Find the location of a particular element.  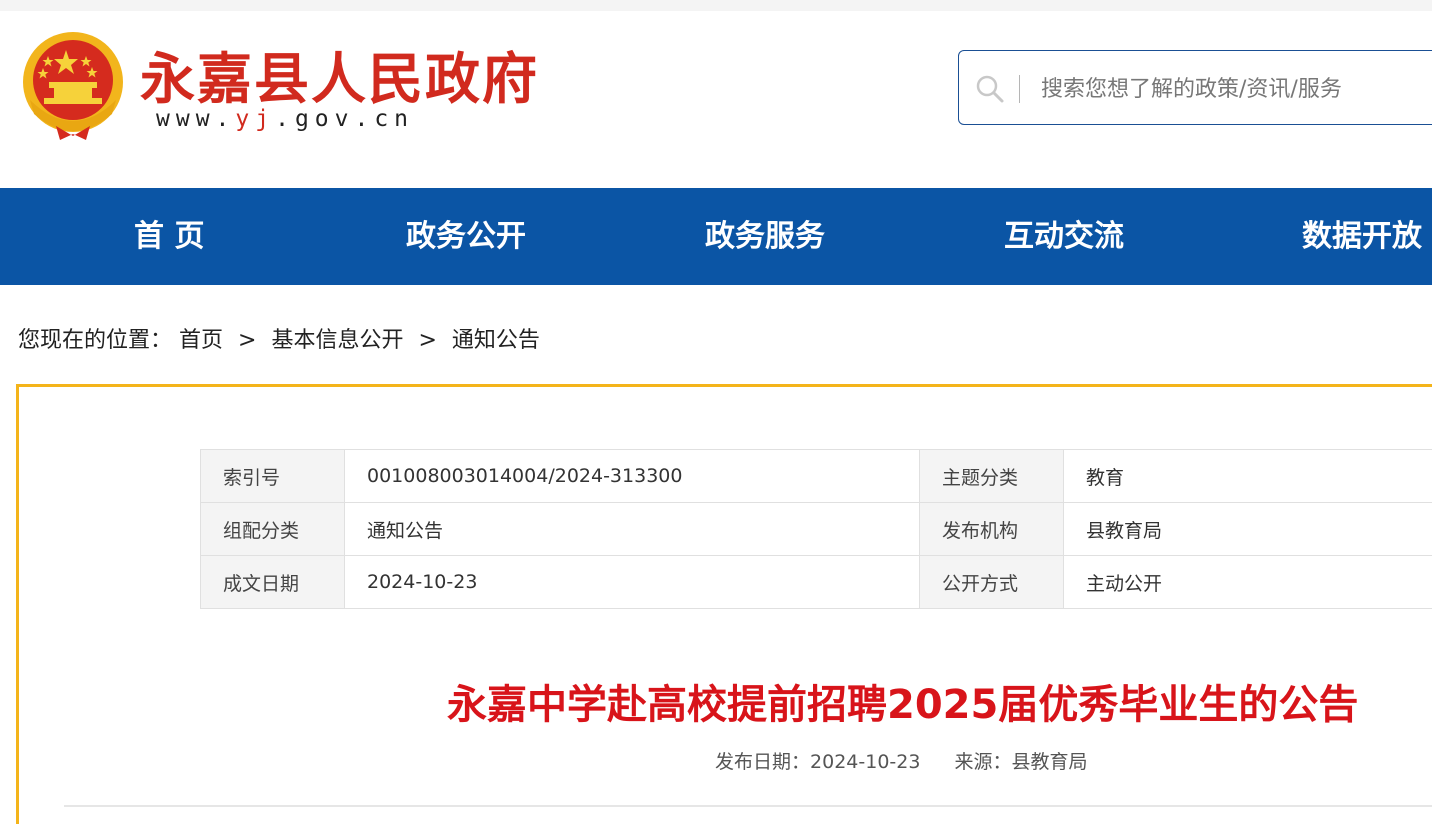

nav-item-government-affairs: 政务公开 is located at coordinates (466, 236).